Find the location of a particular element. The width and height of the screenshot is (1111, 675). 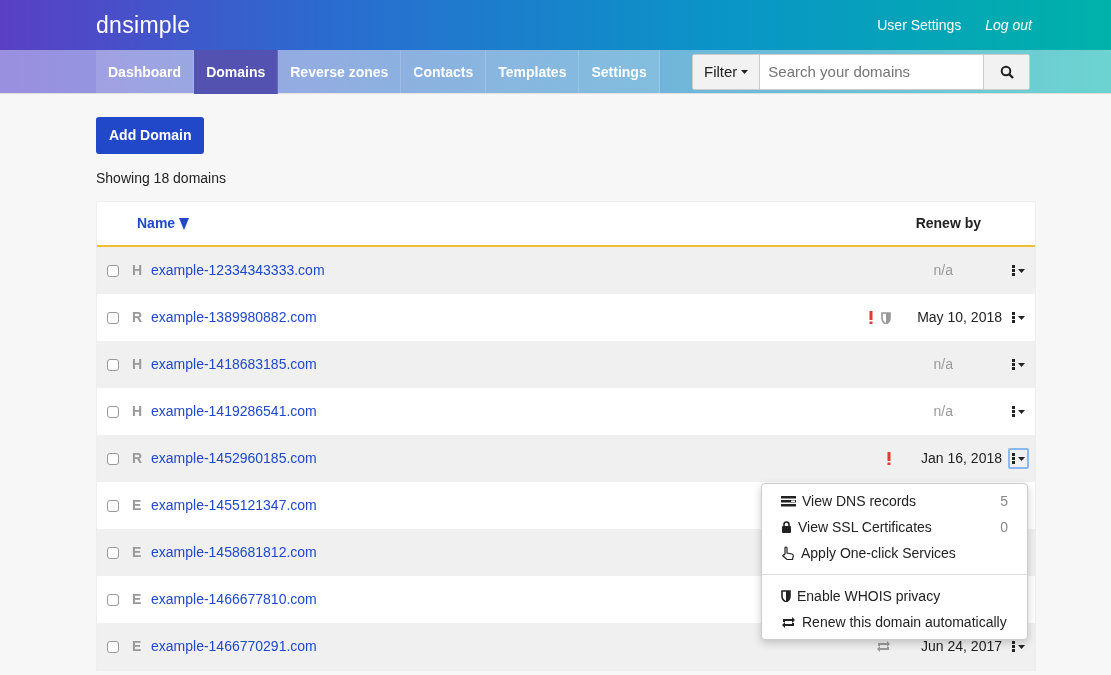

renew-date: Jan 16, 2018 is located at coordinates (961, 458).